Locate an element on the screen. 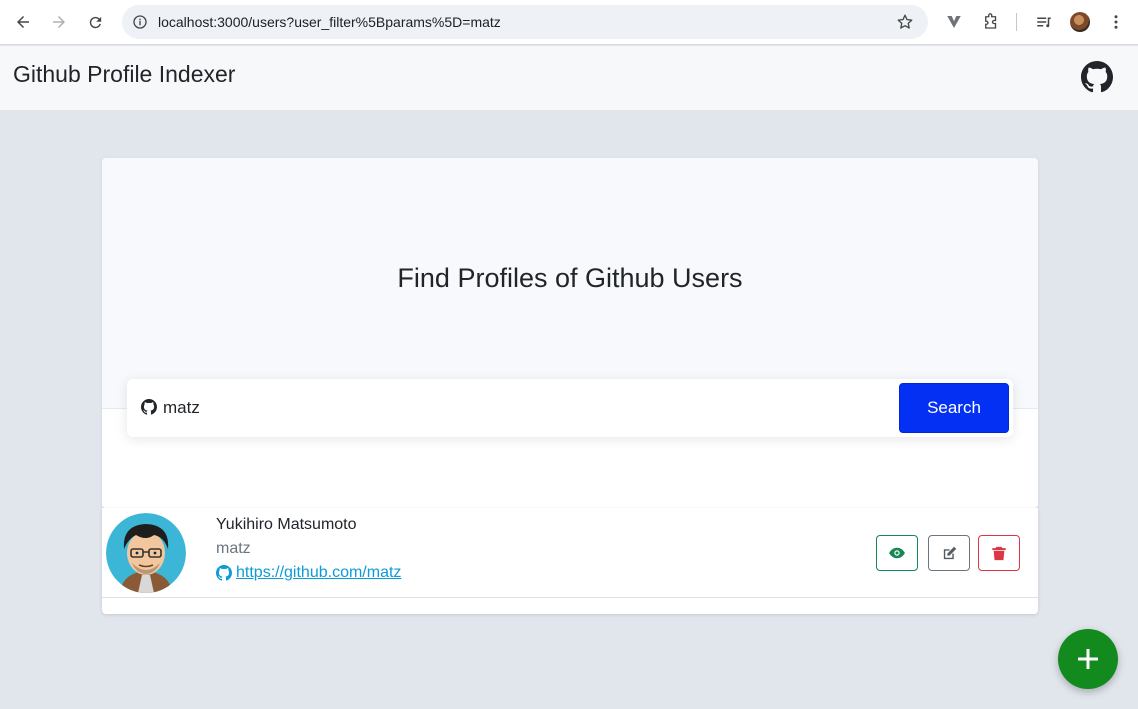  kebab-menu-icon is located at coordinates (1116, 22).